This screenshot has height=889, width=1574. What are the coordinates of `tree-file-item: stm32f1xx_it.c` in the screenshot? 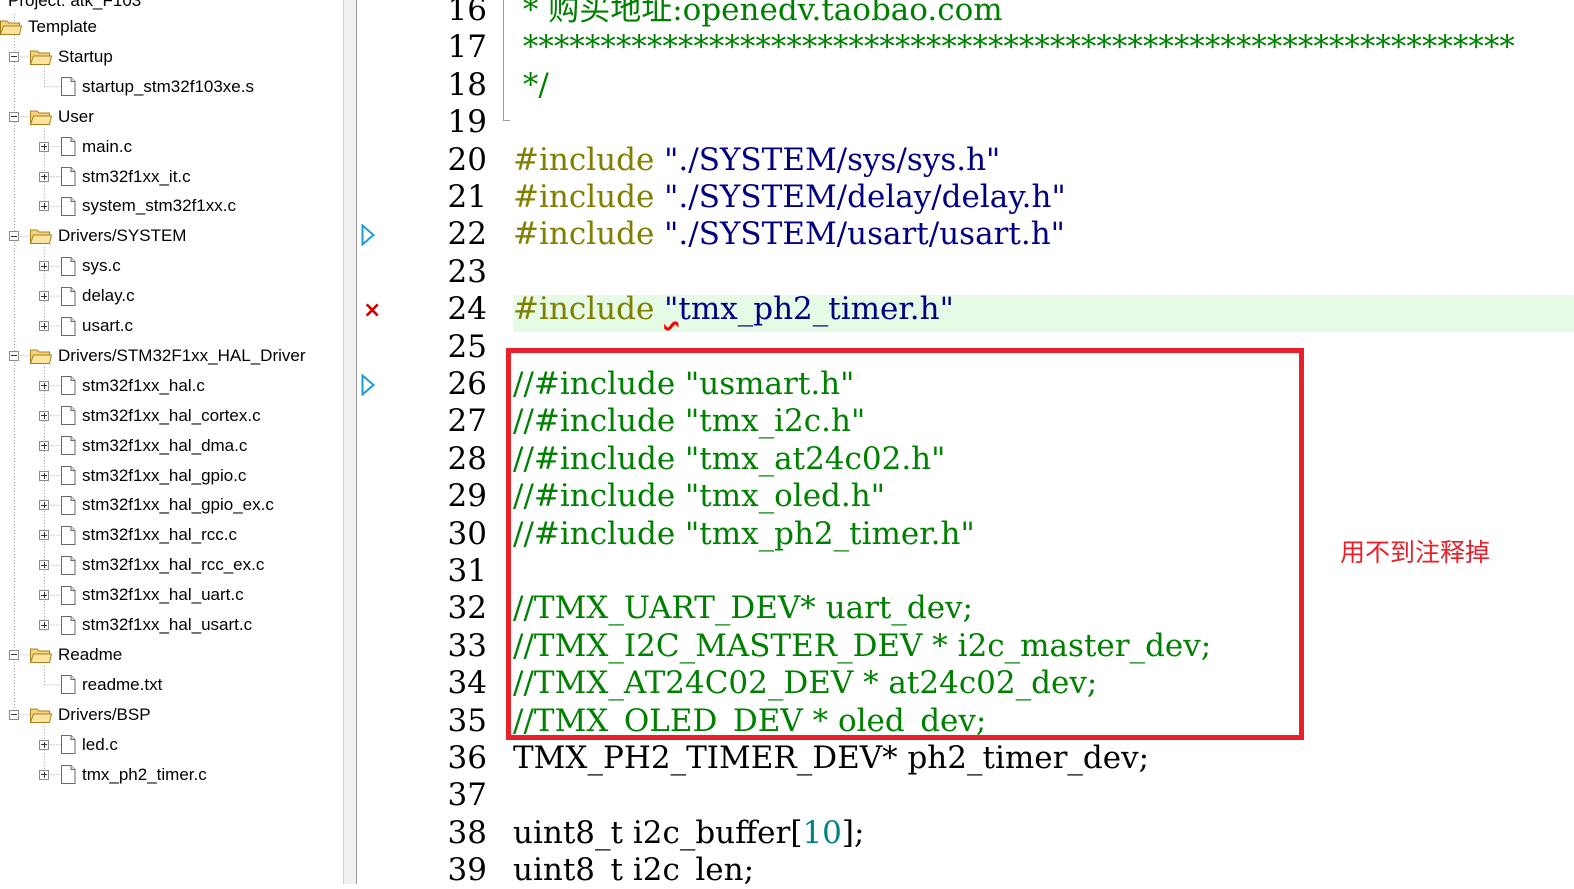 It's located at (115, 177).